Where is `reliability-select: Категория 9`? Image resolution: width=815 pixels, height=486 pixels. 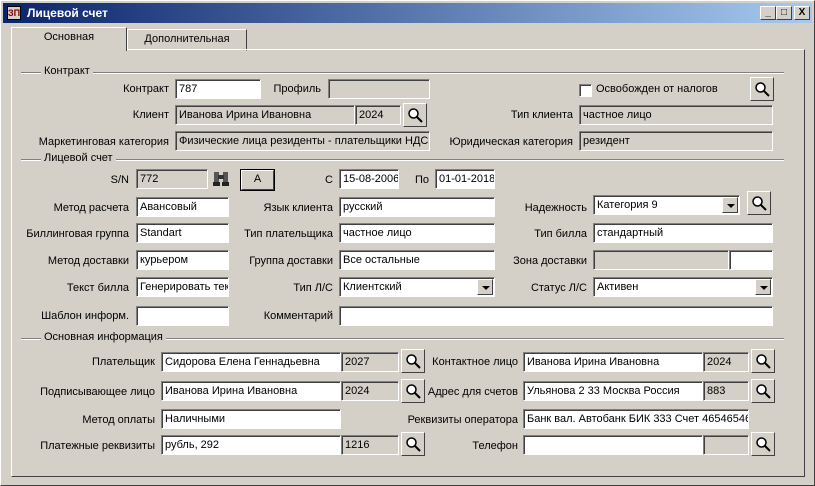 reliability-select: Категория 9 is located at coordinates (666, 205).